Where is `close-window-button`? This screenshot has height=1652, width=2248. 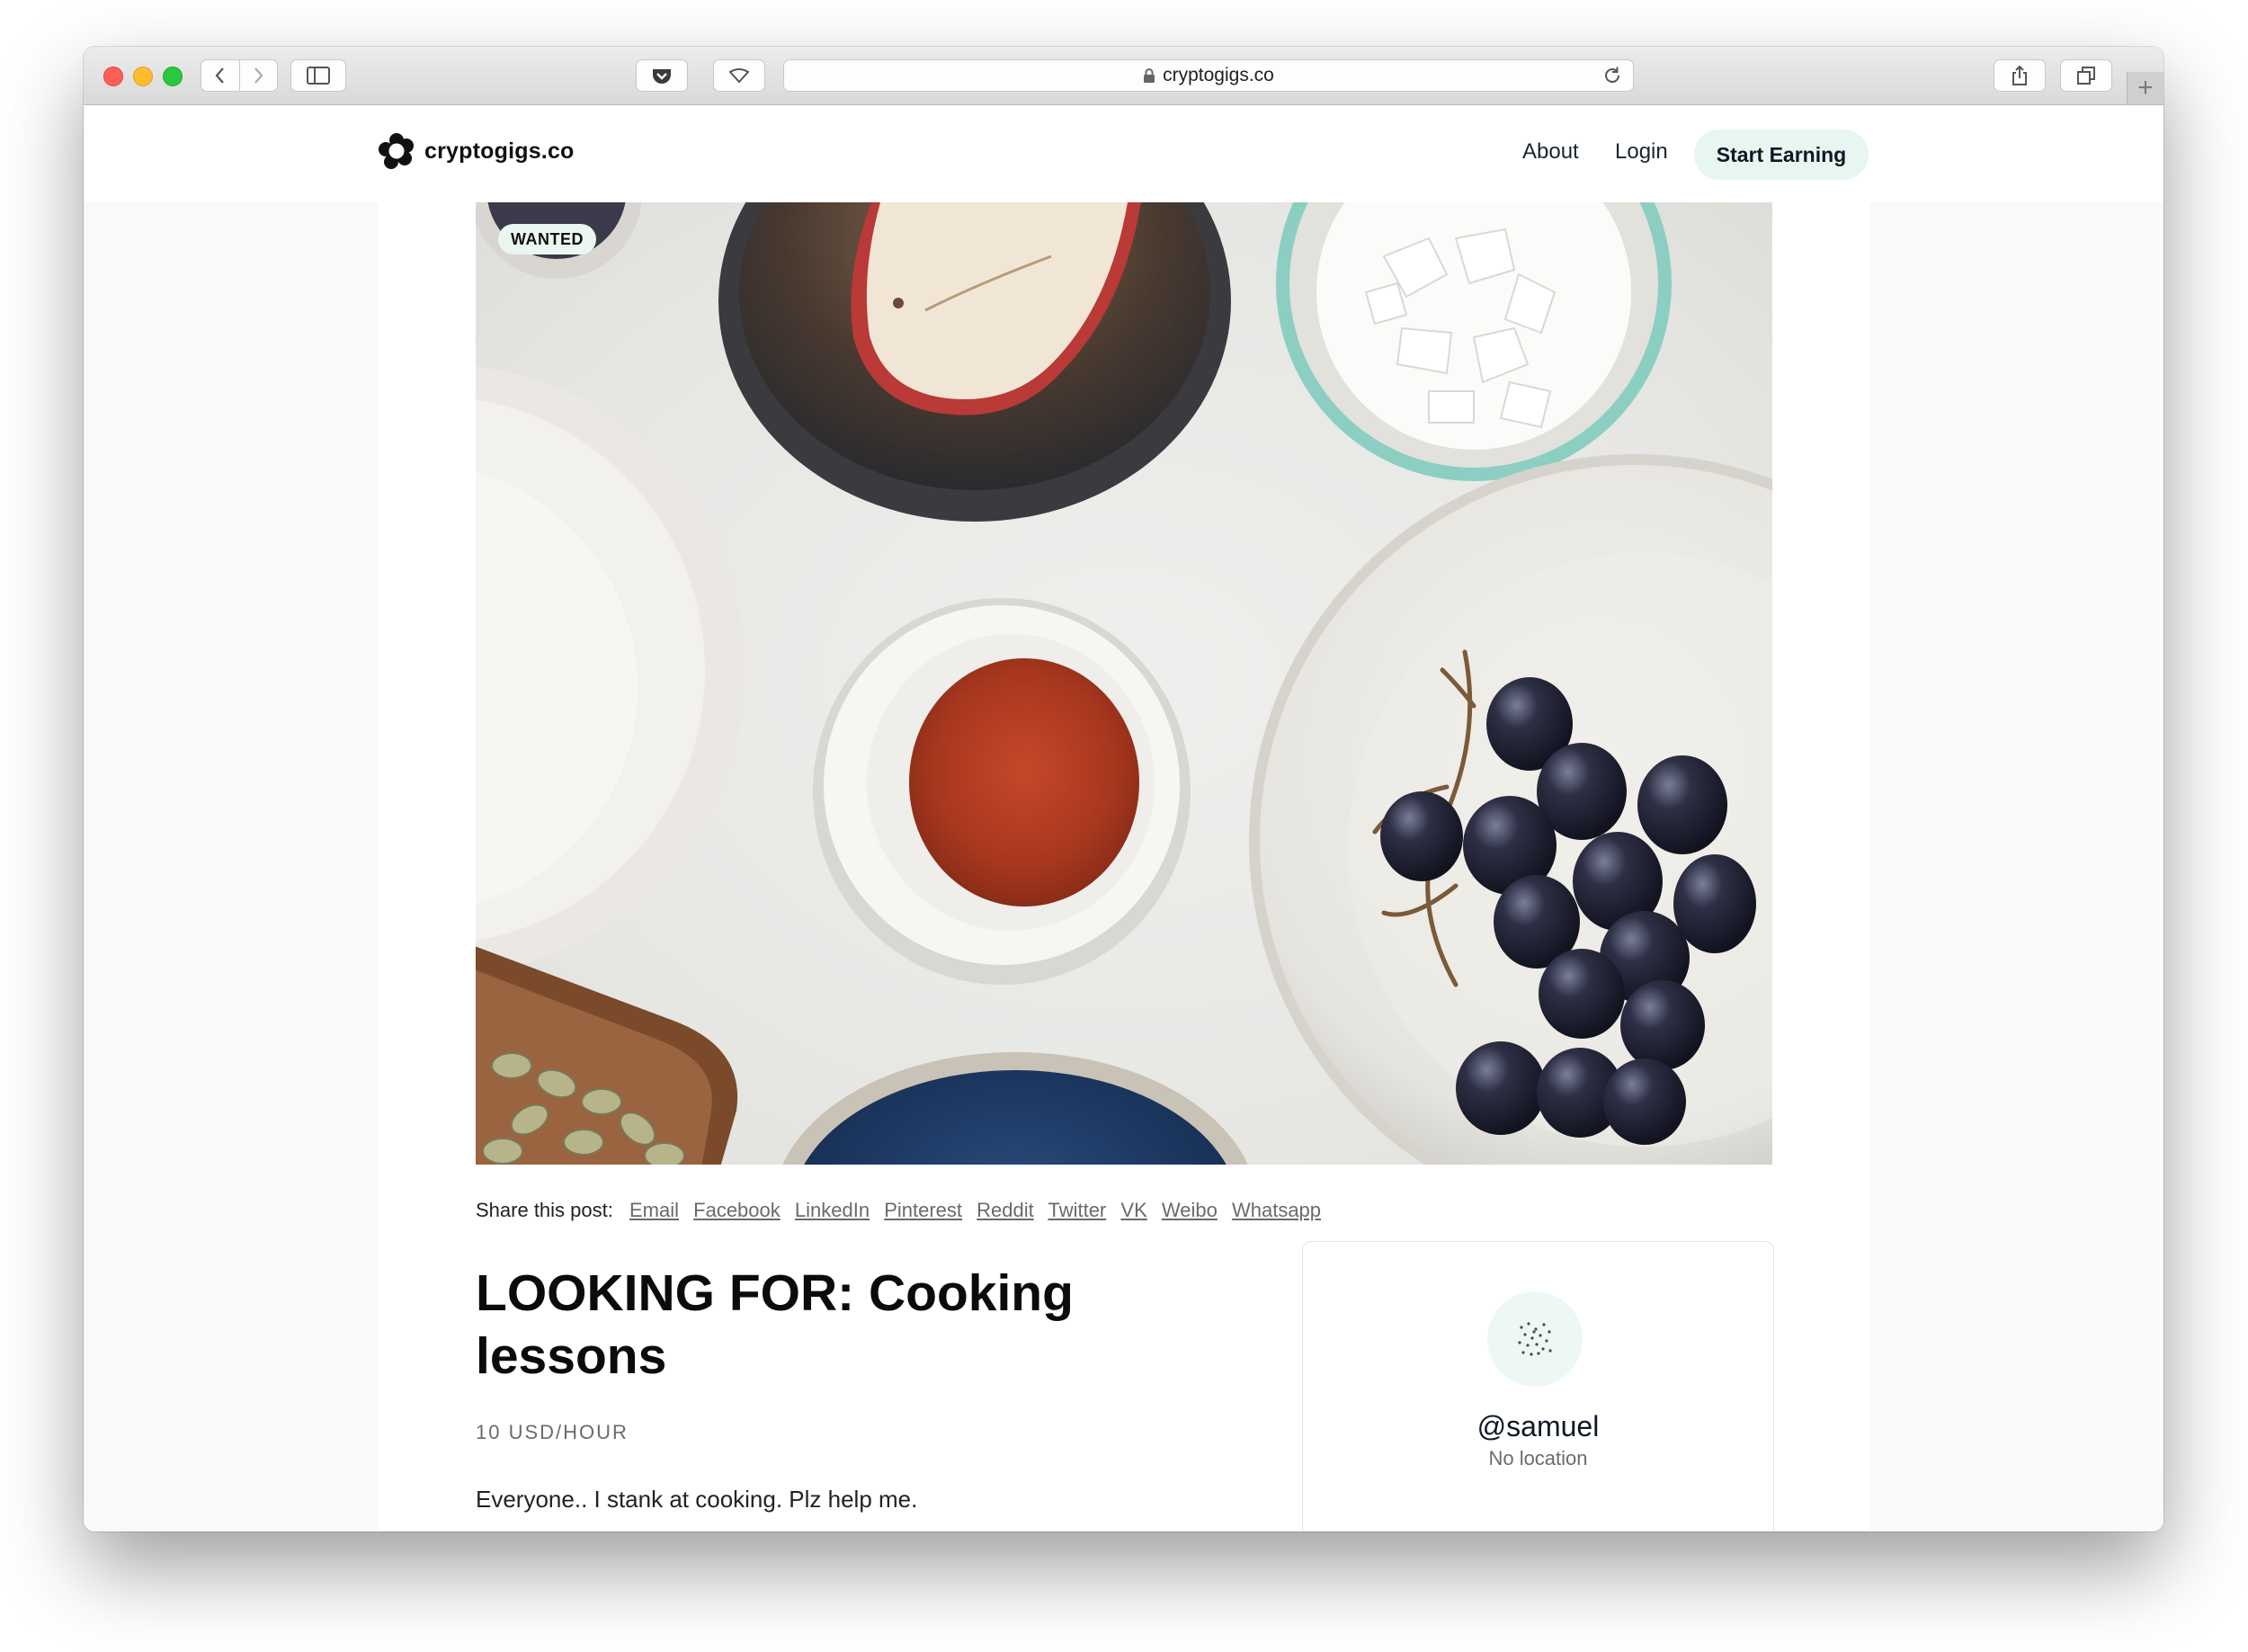
close-window-button is located at coordinates (113, 76).